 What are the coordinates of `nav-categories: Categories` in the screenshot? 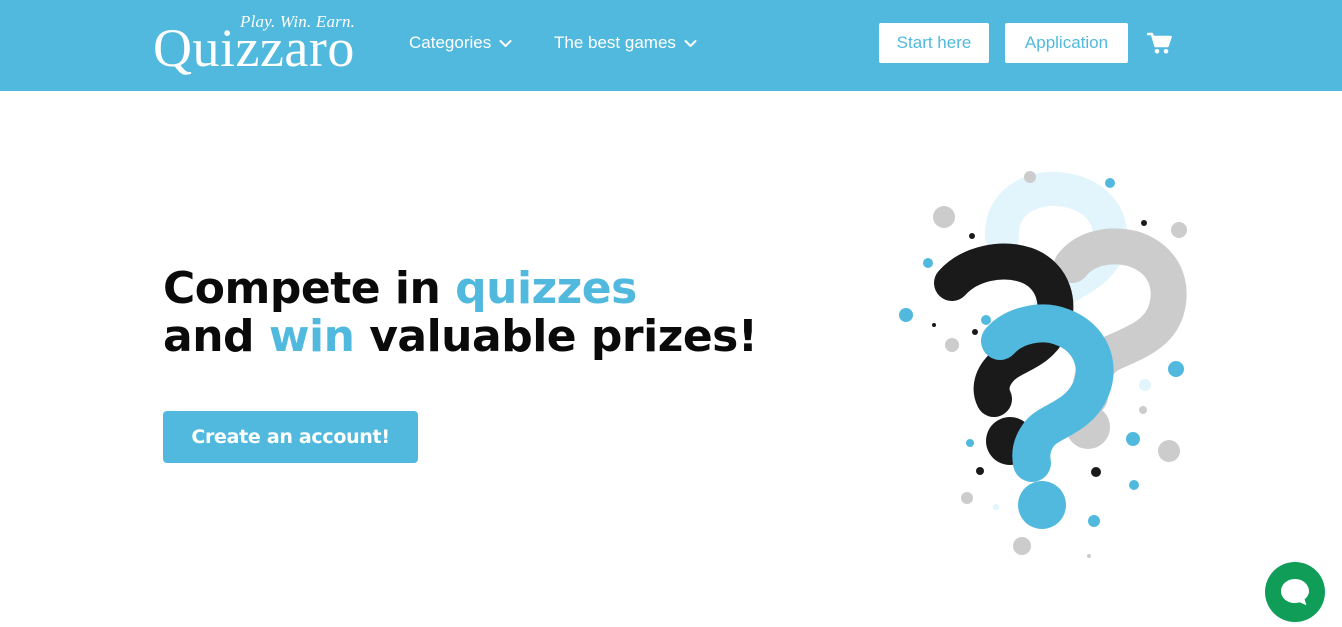 It's located at (460, 43).